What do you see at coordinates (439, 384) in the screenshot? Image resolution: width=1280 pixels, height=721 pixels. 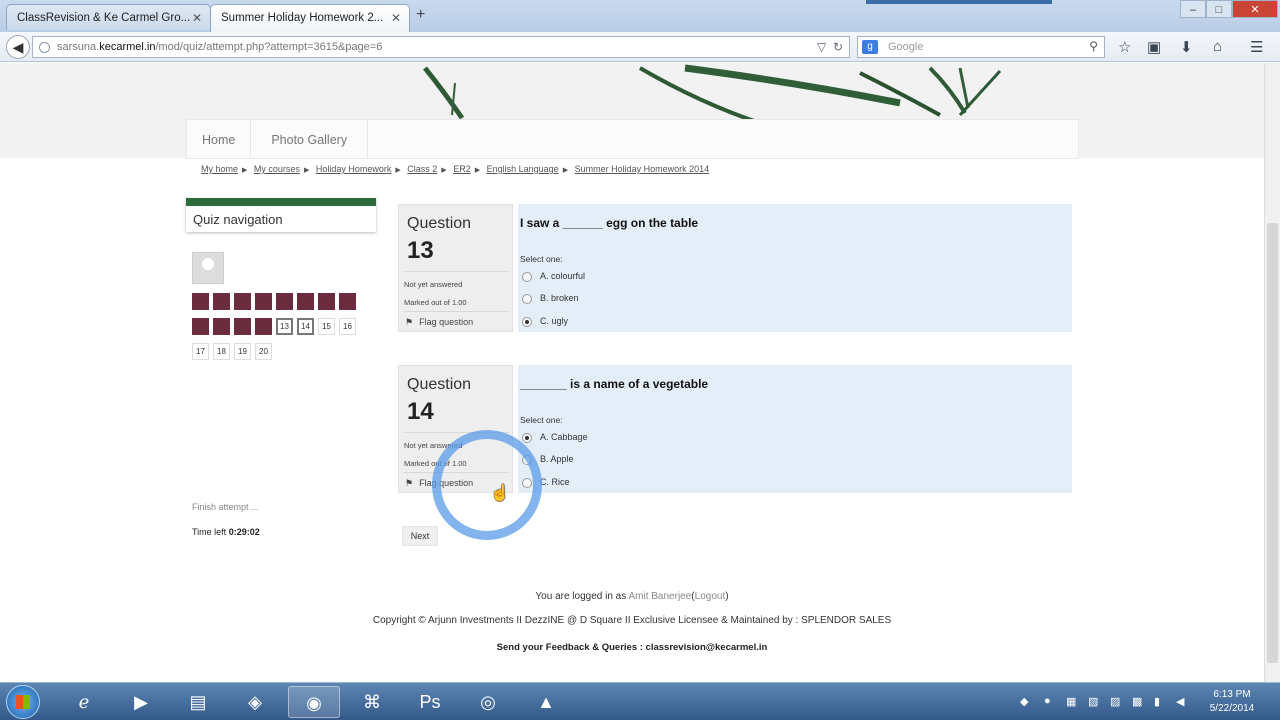 I see `question-label: Question` at bounding box center [439, 384].